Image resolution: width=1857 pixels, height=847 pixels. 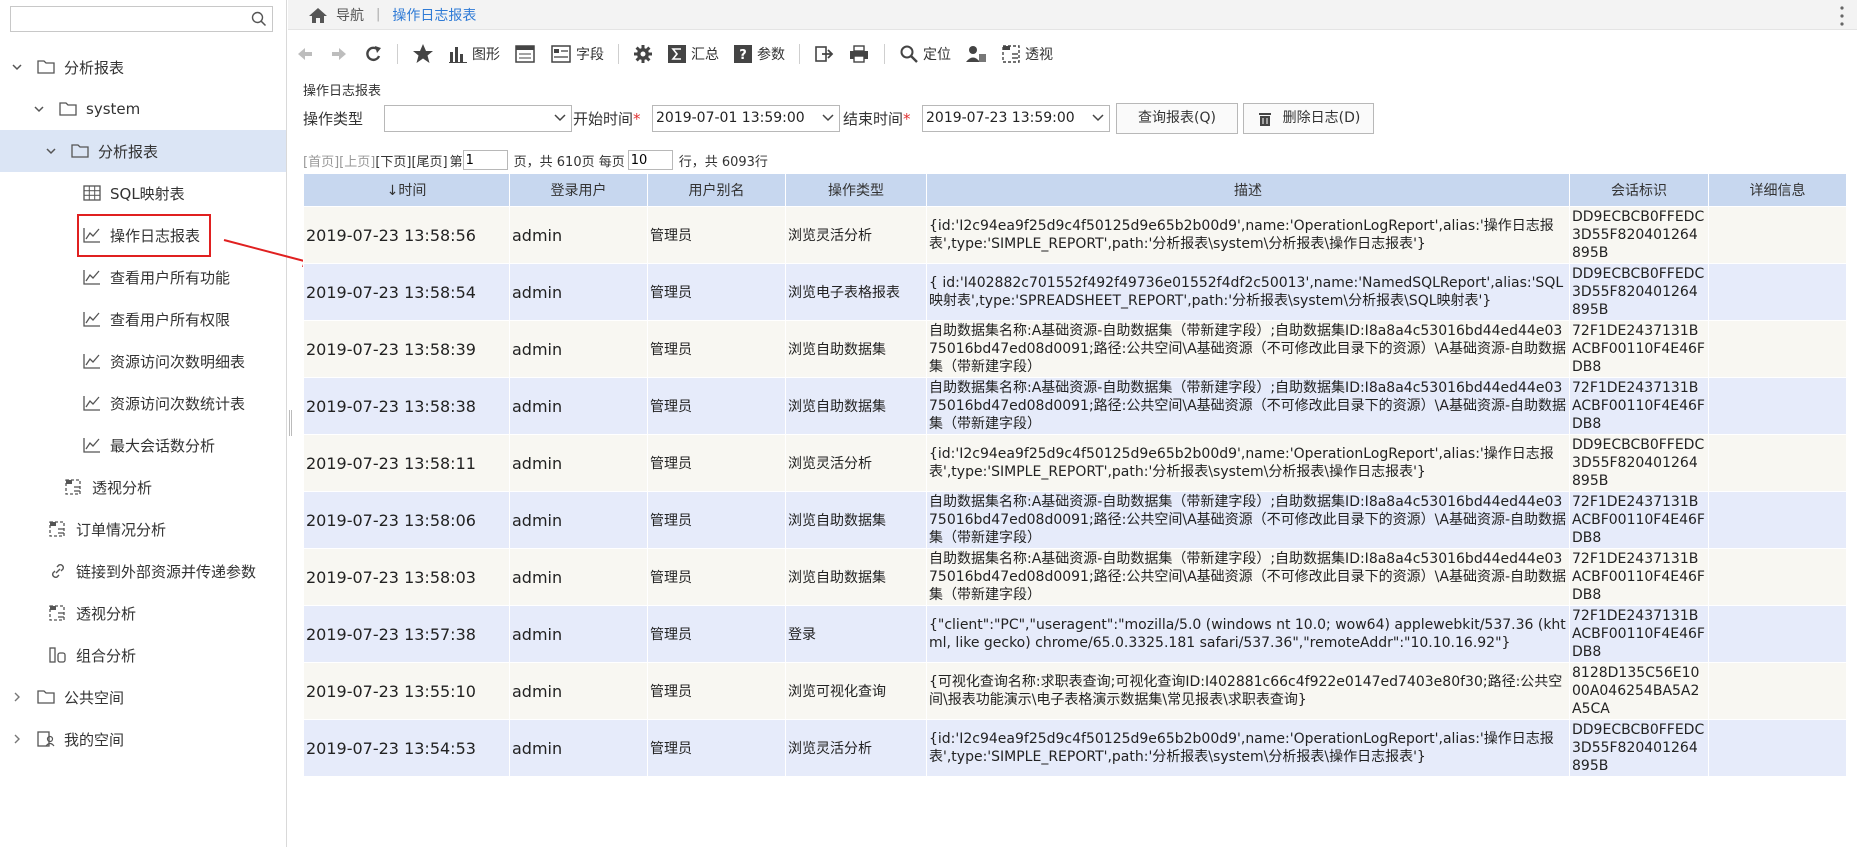 What do you see at coordinates (603, 119) in the screenshot?
I see `start-time-label-text: 开始时间` at bounding box center [603, 119].